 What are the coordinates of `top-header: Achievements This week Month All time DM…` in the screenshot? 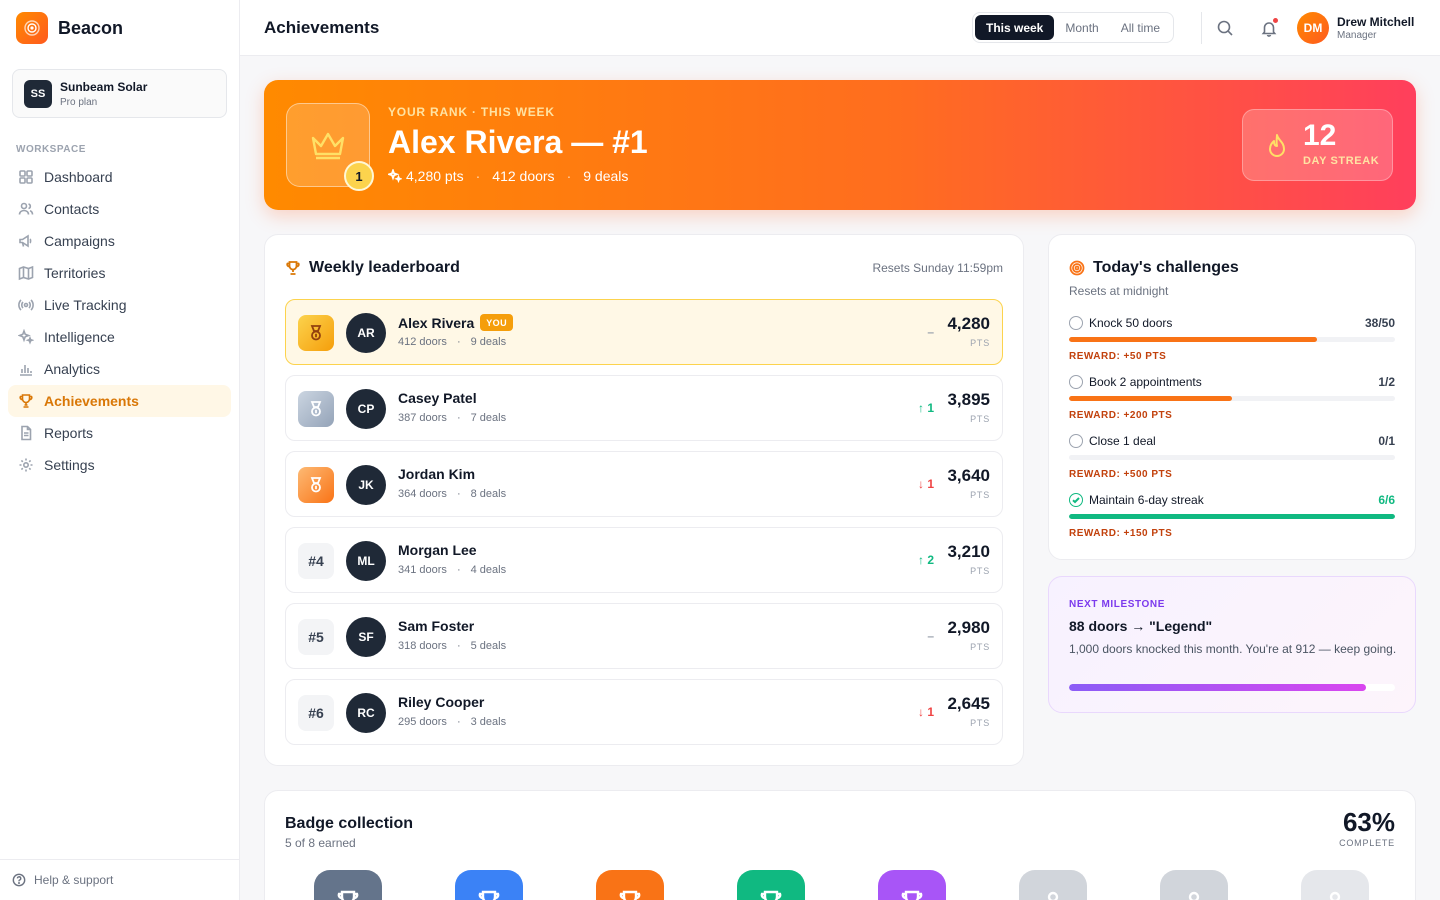 It's located at (840, 28).